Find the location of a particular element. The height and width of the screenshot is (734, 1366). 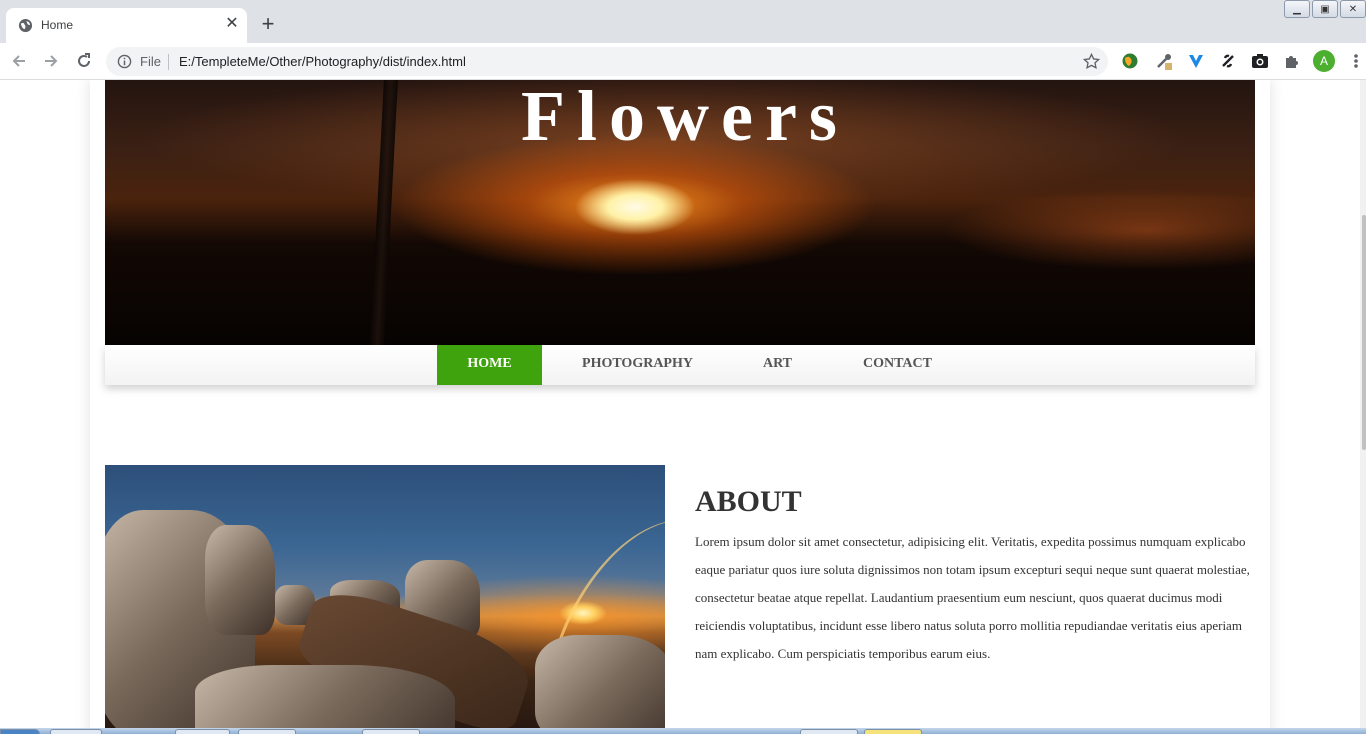

globe-extension-icon is located at coordinates (1130, 61).